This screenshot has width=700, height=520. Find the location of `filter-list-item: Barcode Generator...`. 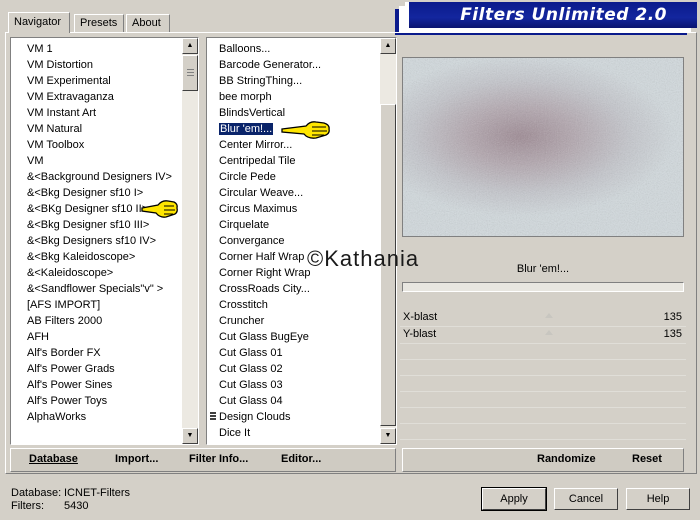

filter-list-item: Barcode Generator... is located at coordinates (293, 65).